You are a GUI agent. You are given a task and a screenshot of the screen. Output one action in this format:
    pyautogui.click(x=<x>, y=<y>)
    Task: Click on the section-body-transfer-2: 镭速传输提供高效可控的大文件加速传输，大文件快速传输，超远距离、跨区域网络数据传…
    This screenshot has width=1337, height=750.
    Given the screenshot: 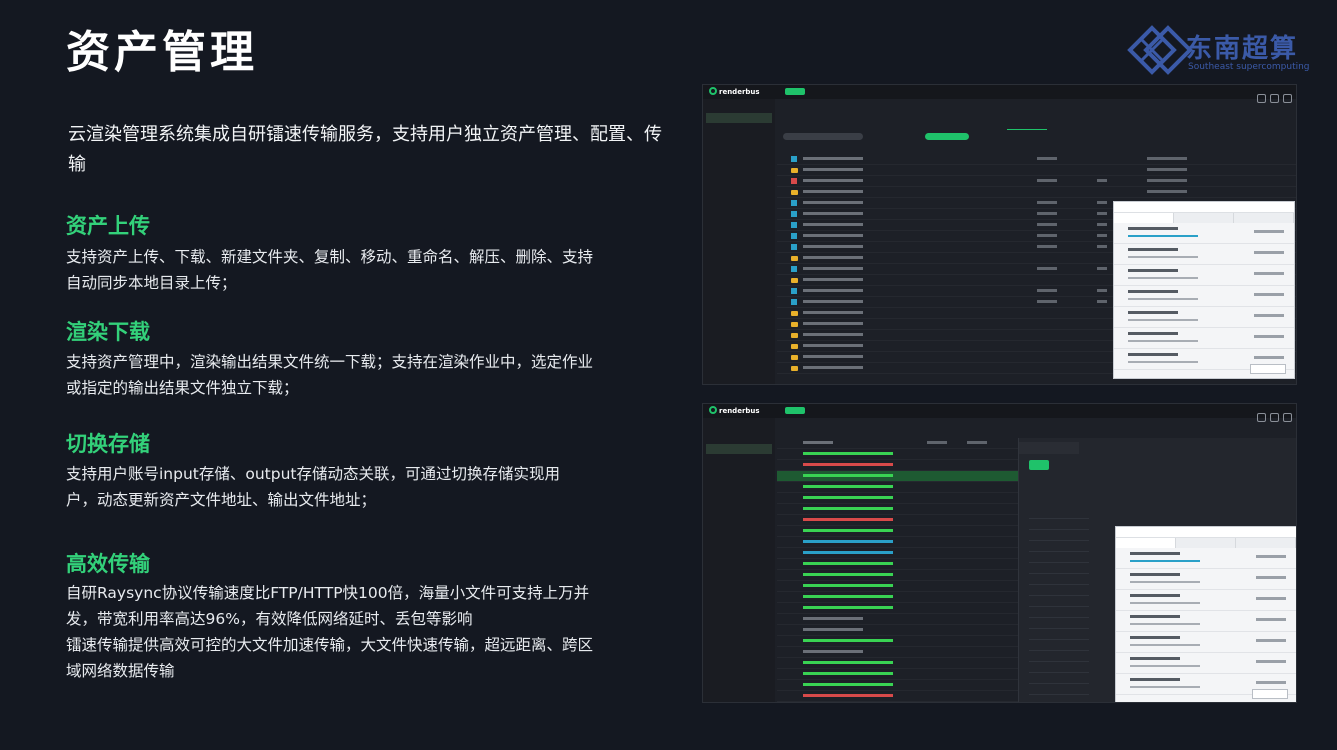 What is the action you would take?
    pyautogui.click(x=330, y=658)
    